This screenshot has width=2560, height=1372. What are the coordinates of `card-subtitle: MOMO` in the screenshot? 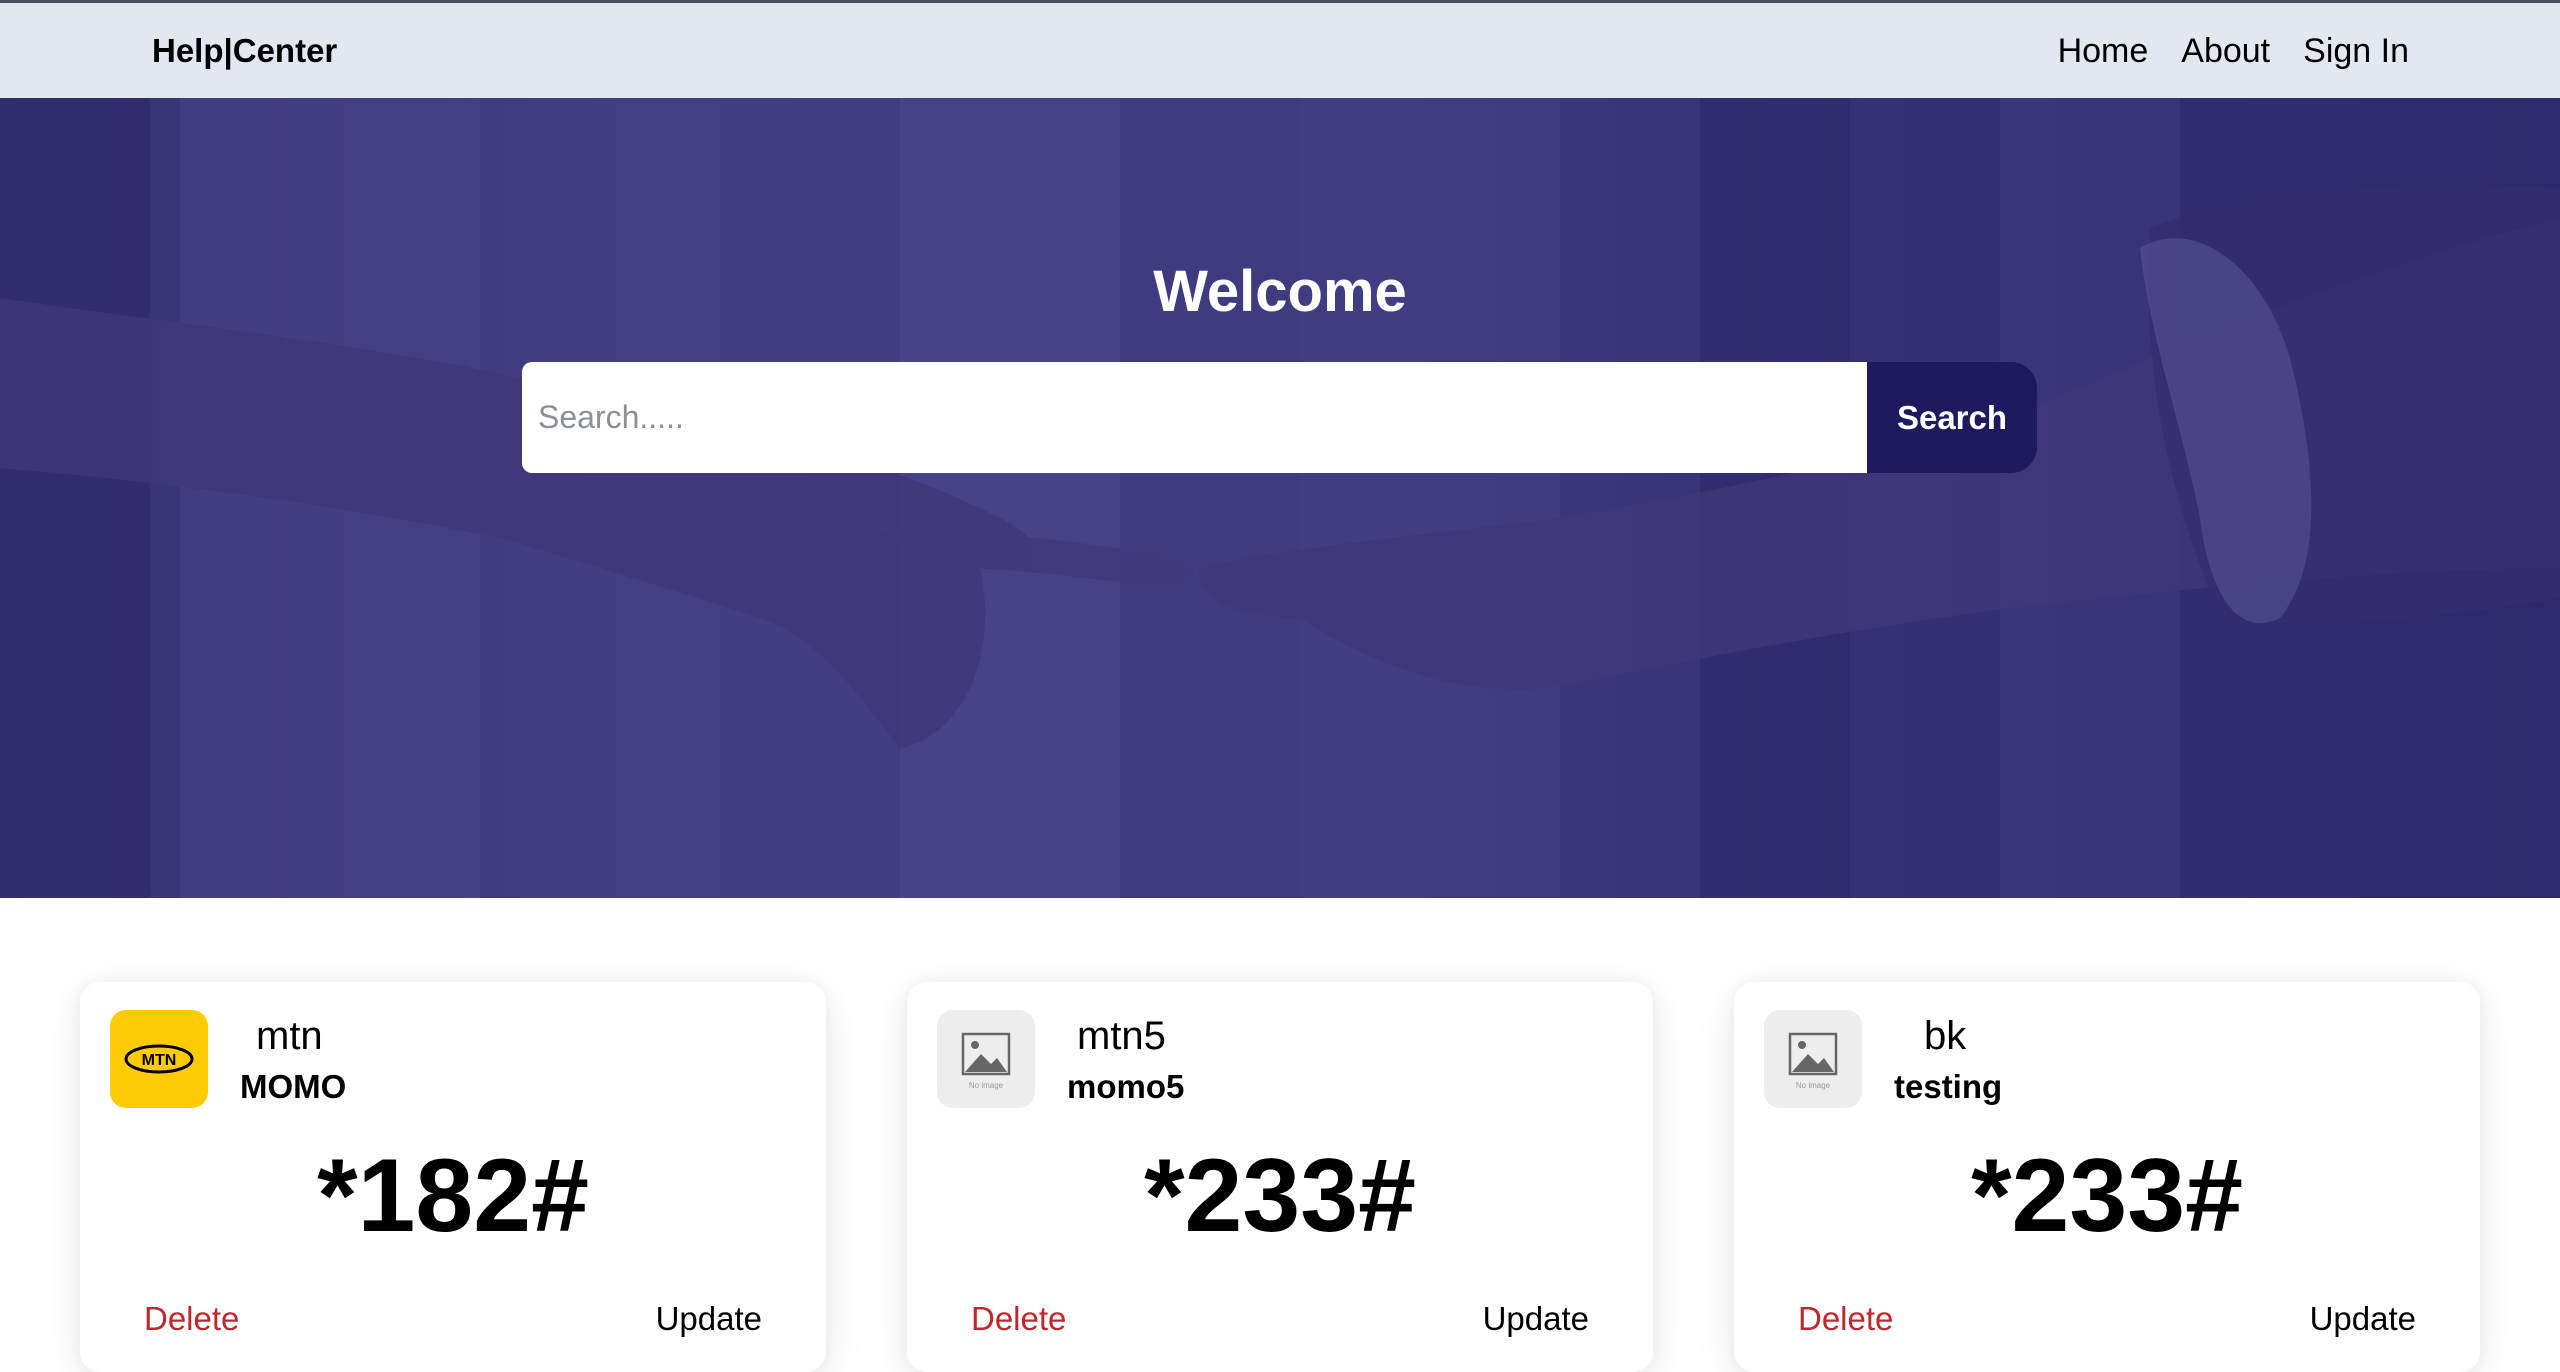 It's located at (293, 1086).